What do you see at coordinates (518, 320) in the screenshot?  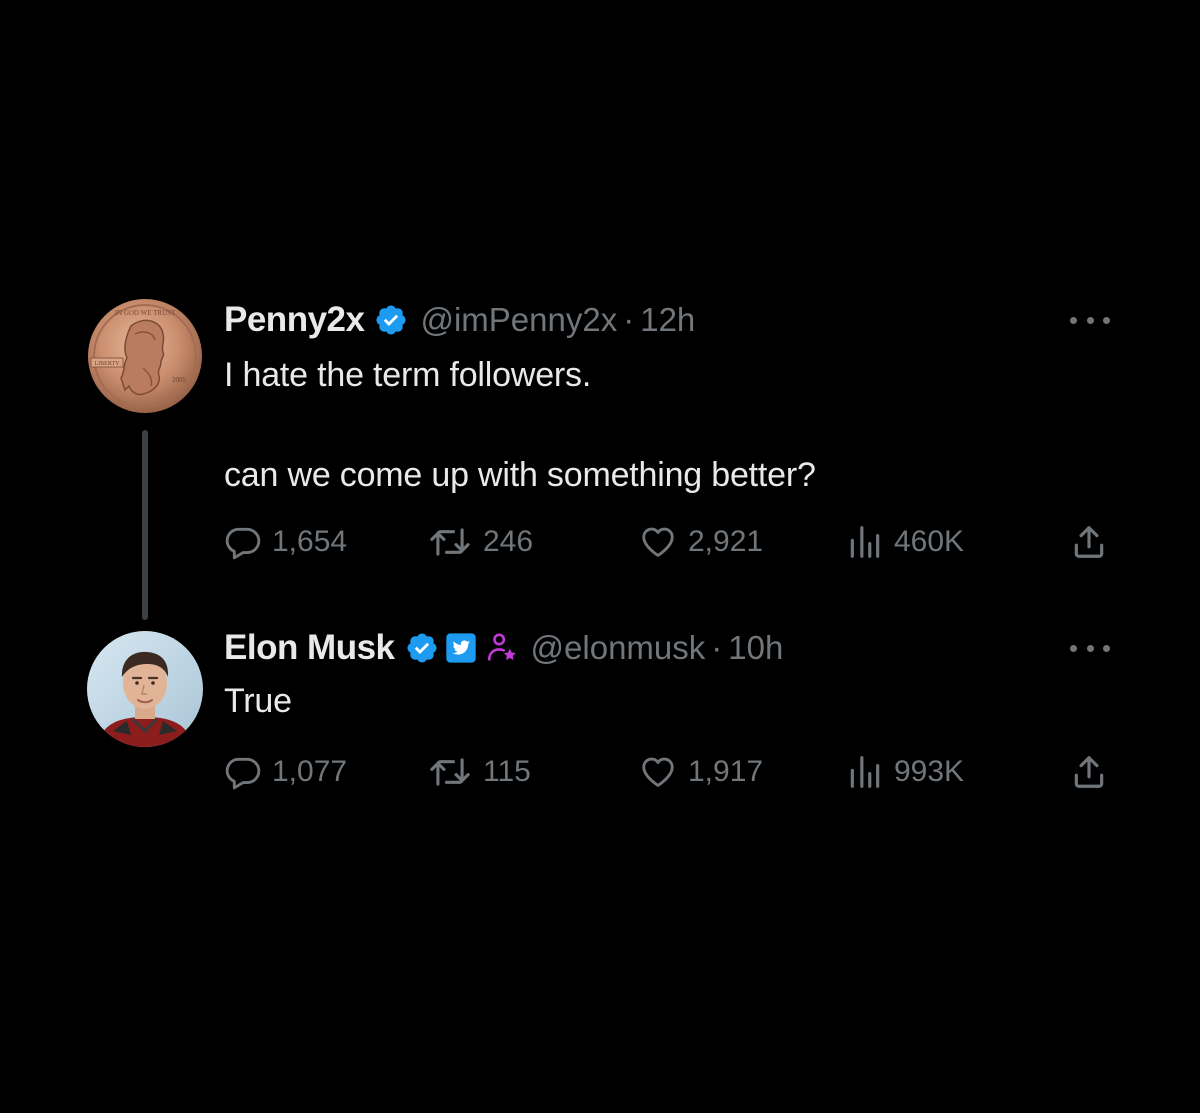 I see `user-handle: @imPenny2x` at bounding box center [518, 320].